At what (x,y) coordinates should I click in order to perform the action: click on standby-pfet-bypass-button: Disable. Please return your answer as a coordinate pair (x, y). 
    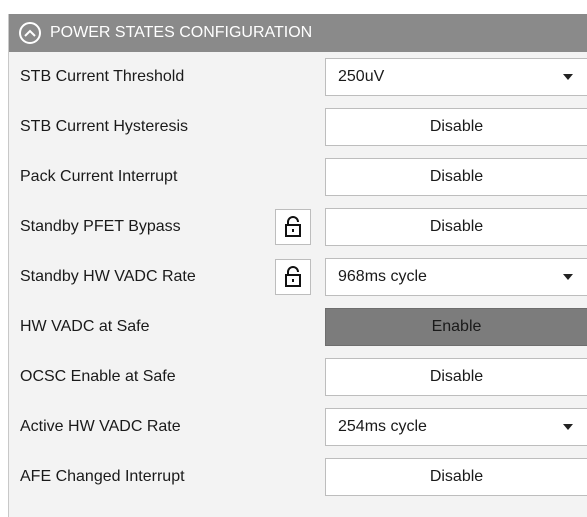
    Looking at the image, I should click on (456, 227).